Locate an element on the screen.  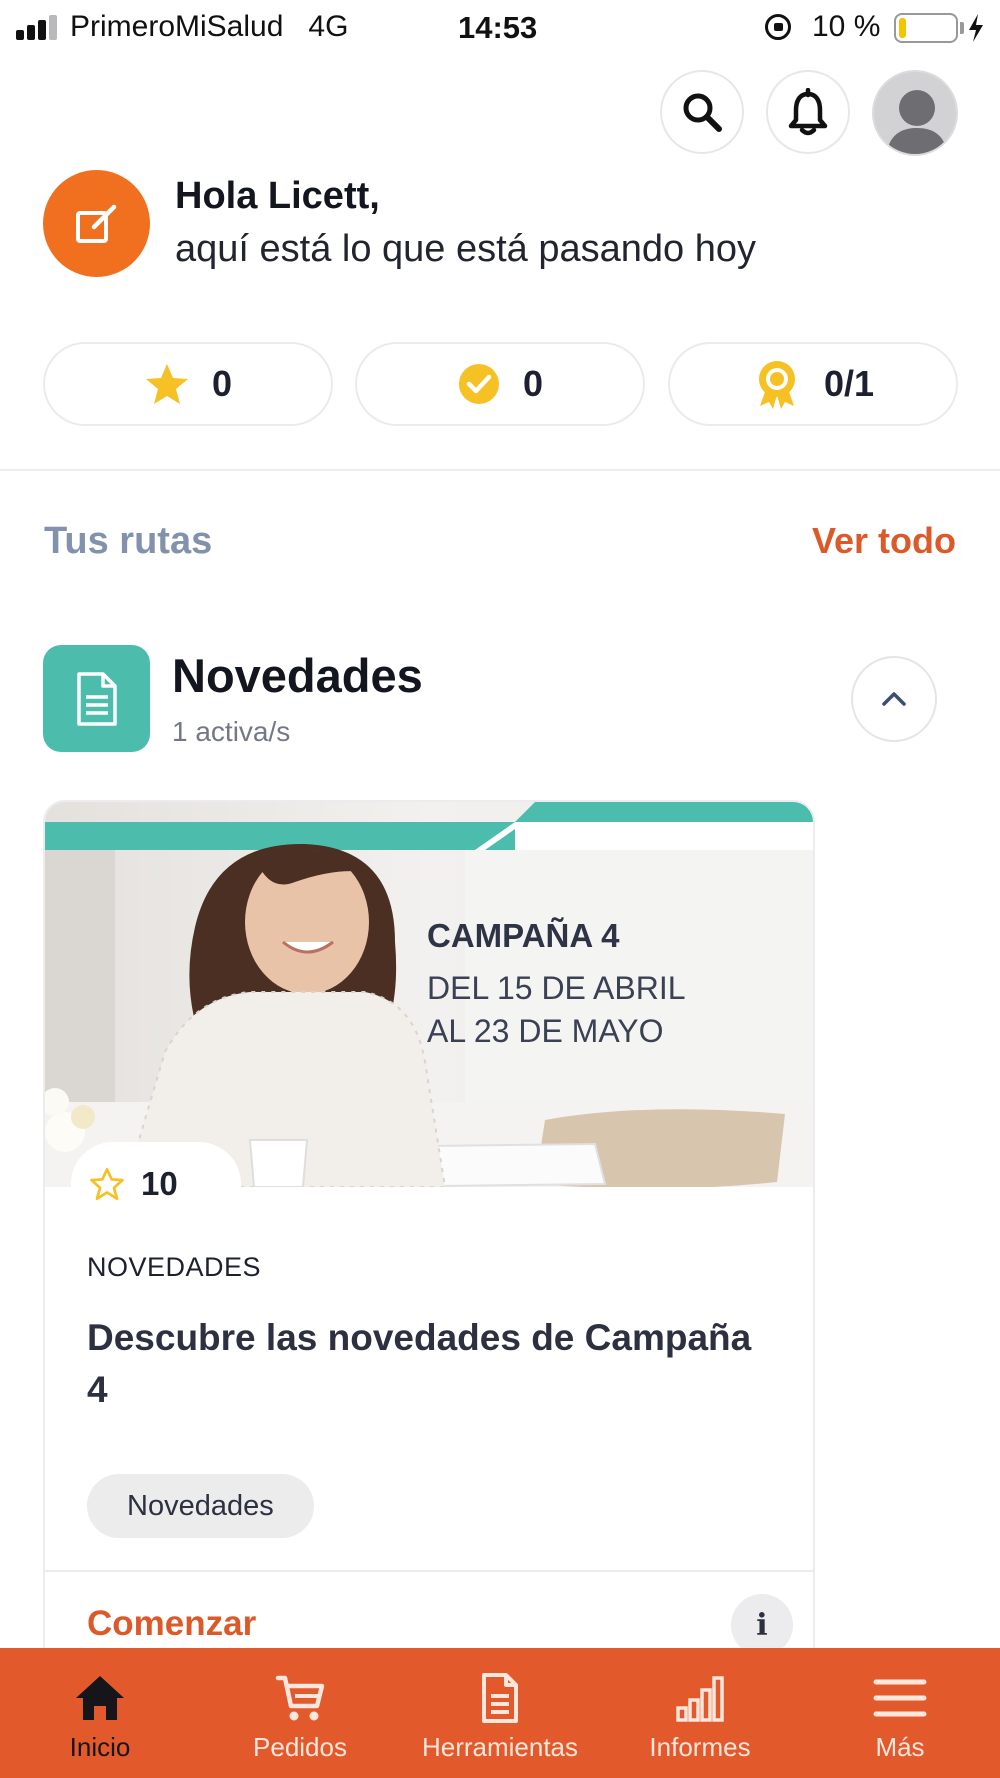
nav-label: Herramientas is located at coordinates (500, 1747).